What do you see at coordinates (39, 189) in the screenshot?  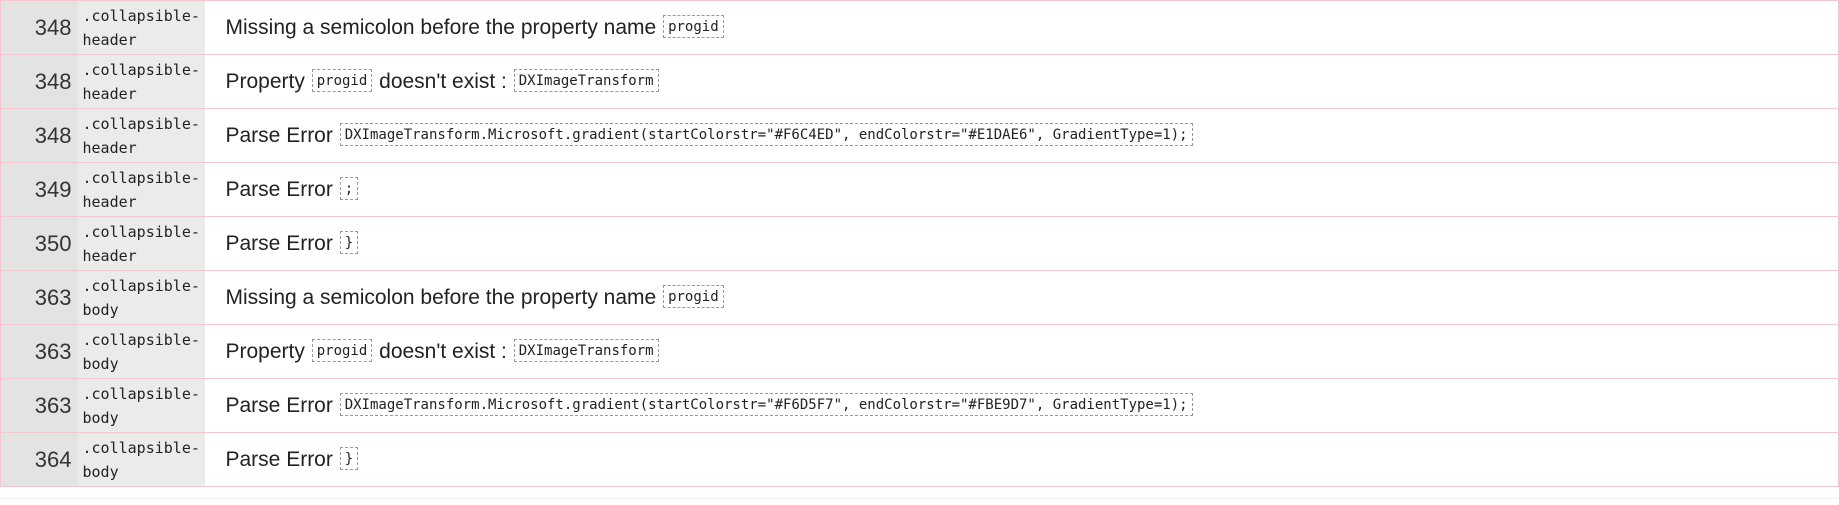 I see `line-number: 349` at bounding box center [39, 189].